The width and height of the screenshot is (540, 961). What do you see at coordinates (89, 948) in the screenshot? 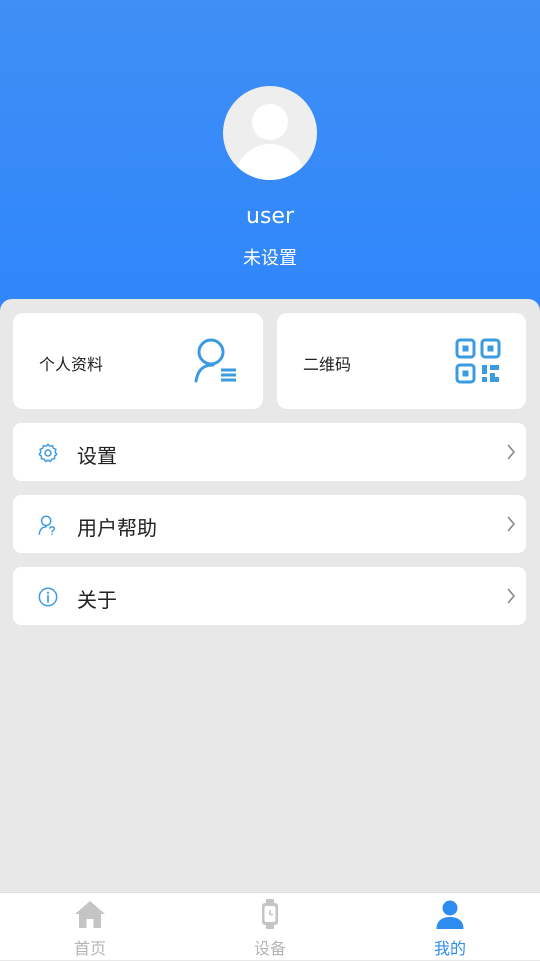
I see `tab-home-label: 首页` at bounding box center [89, 948].